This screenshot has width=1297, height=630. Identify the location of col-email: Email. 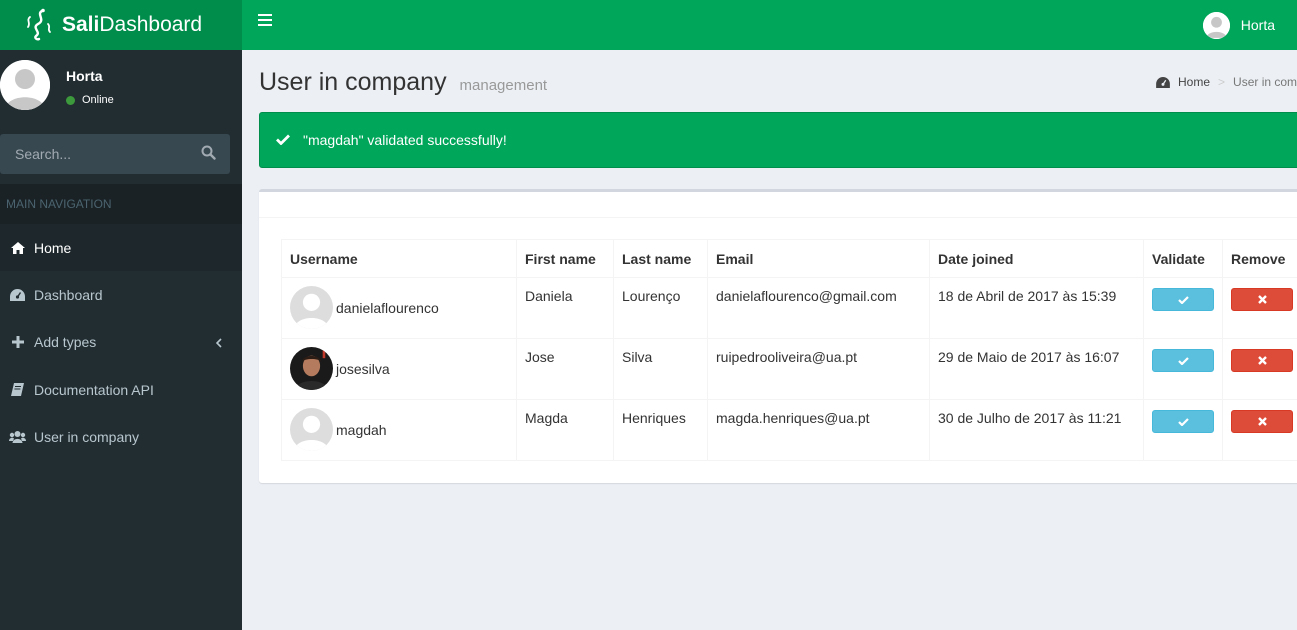
(818, 258).